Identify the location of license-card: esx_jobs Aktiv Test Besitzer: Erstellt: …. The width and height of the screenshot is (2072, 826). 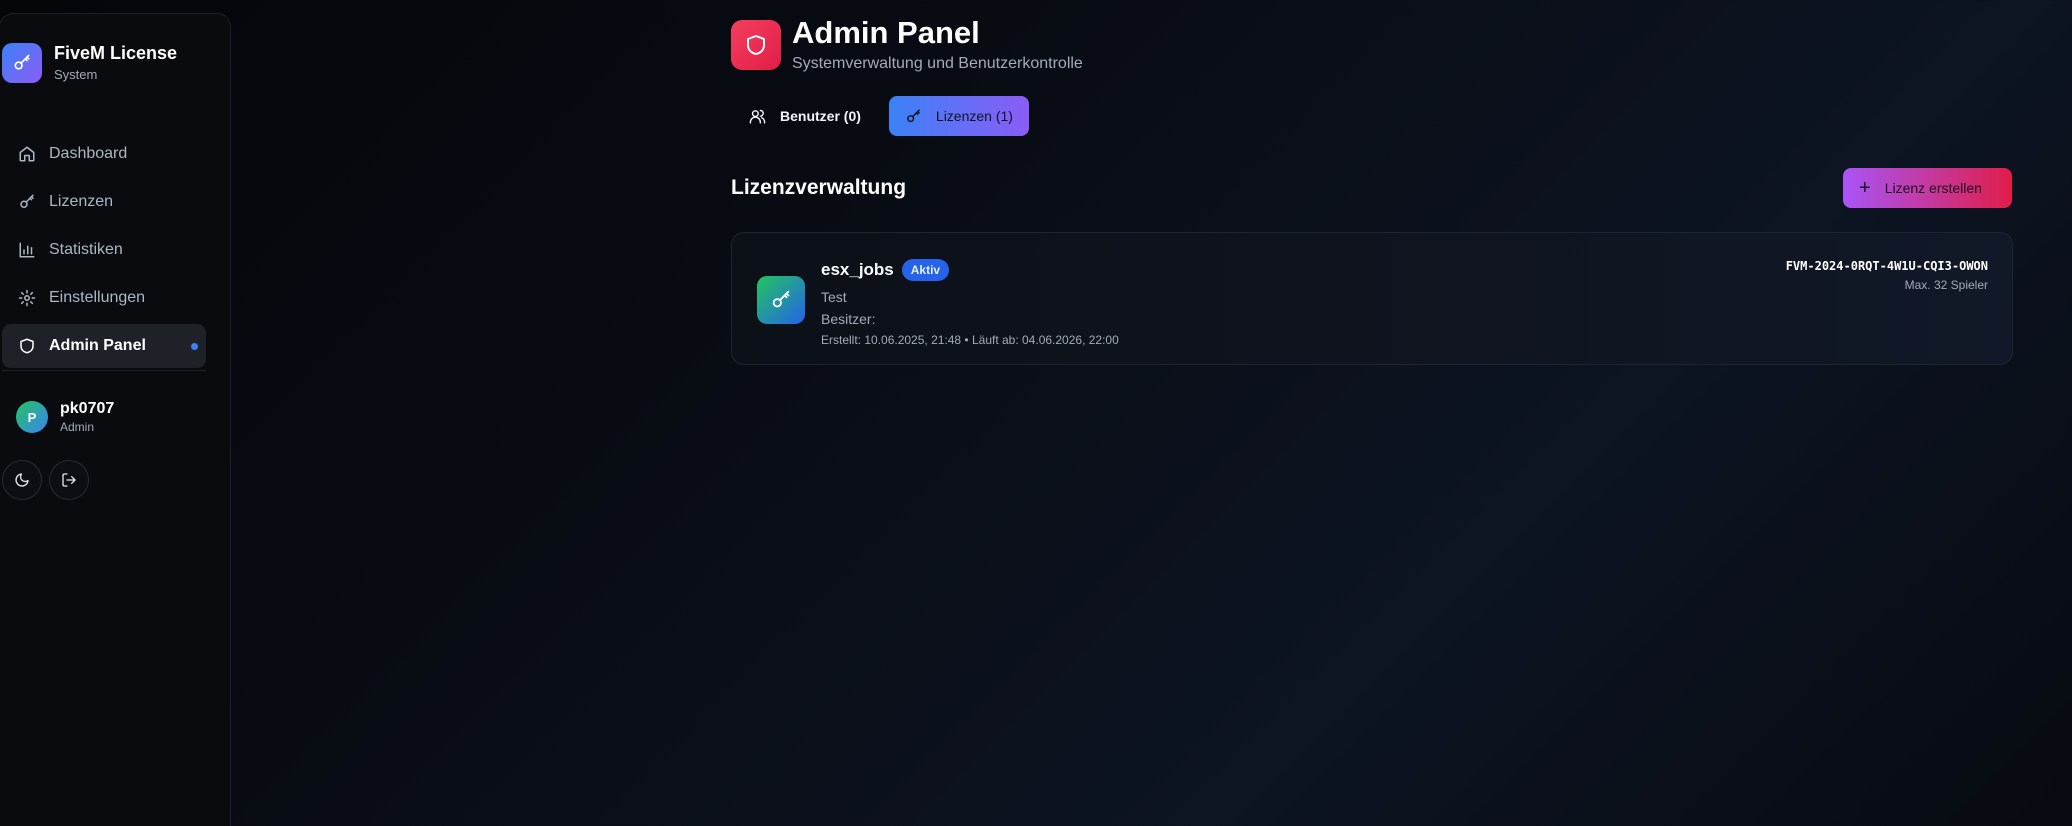
(1372, 298).